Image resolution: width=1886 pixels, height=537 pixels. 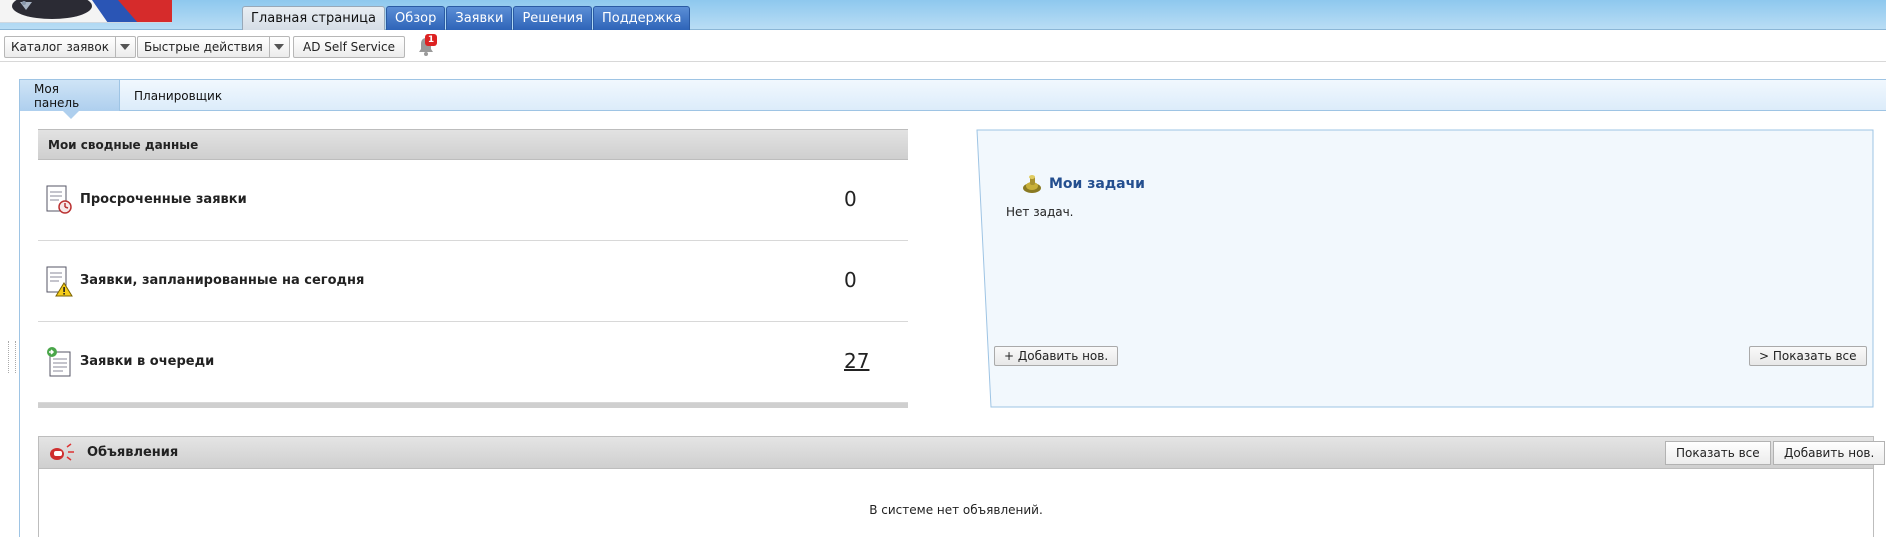 What do you see at coordinates (1718, 453) in the screenshot?
I see `show-all-announcements-button: Показать все` at bounding box center [1718, 453].